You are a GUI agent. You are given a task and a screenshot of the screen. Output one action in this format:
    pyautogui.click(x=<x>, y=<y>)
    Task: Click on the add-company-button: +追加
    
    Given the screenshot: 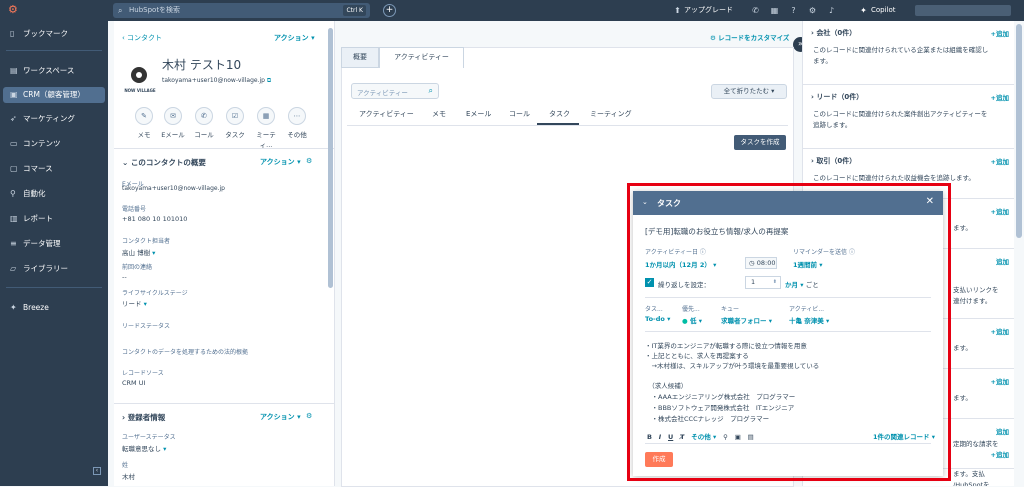 What is the action you would take?
    pyautogui.click(x=1000, y=33)
    